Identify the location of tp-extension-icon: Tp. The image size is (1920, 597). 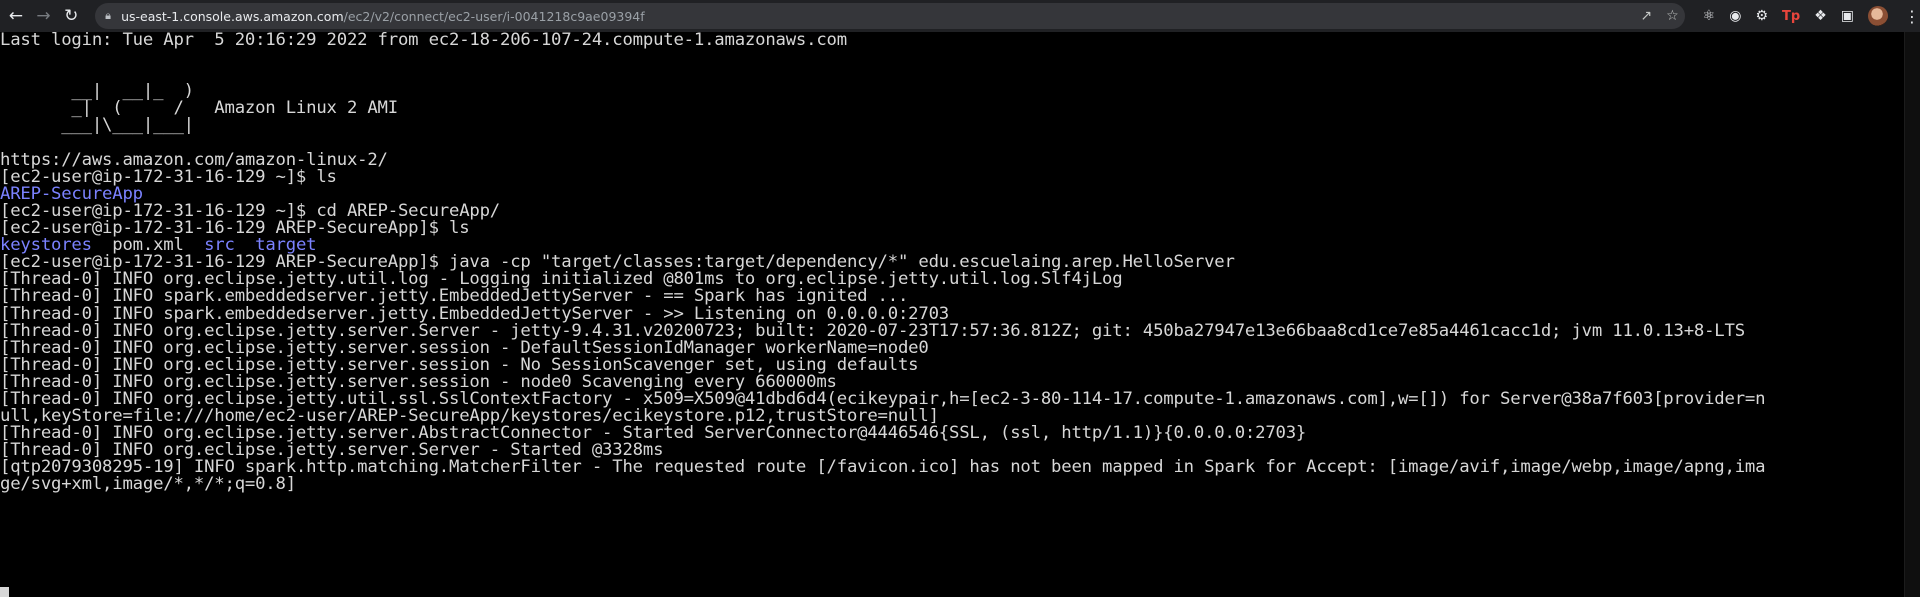
(1791, 16).